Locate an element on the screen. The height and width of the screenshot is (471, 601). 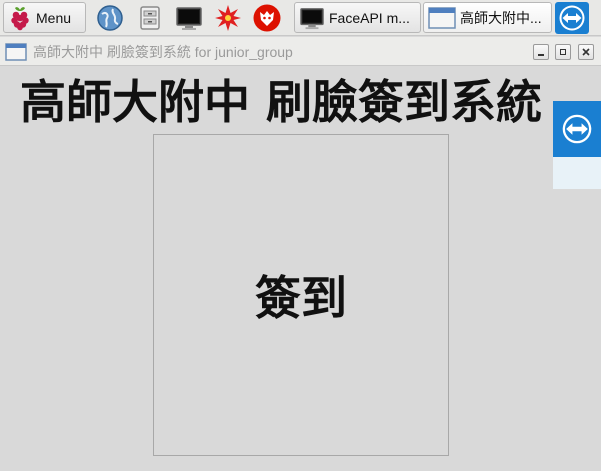
teamviewer-tray is located at coordinates (572, 18).